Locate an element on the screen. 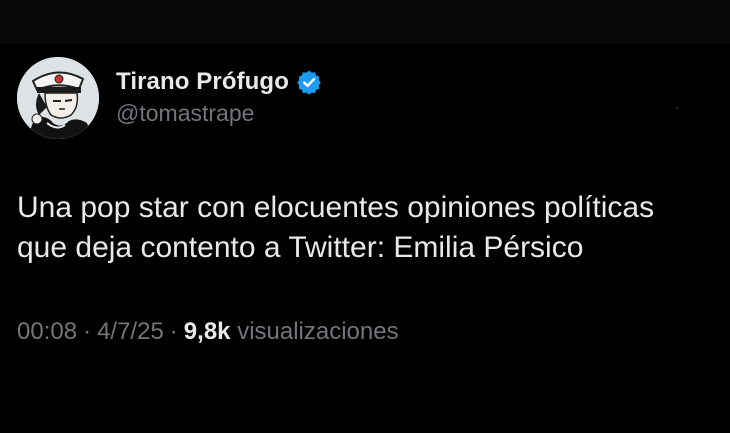  author-name-row: Tirano Prófugo is located at coordinates (219, 82).